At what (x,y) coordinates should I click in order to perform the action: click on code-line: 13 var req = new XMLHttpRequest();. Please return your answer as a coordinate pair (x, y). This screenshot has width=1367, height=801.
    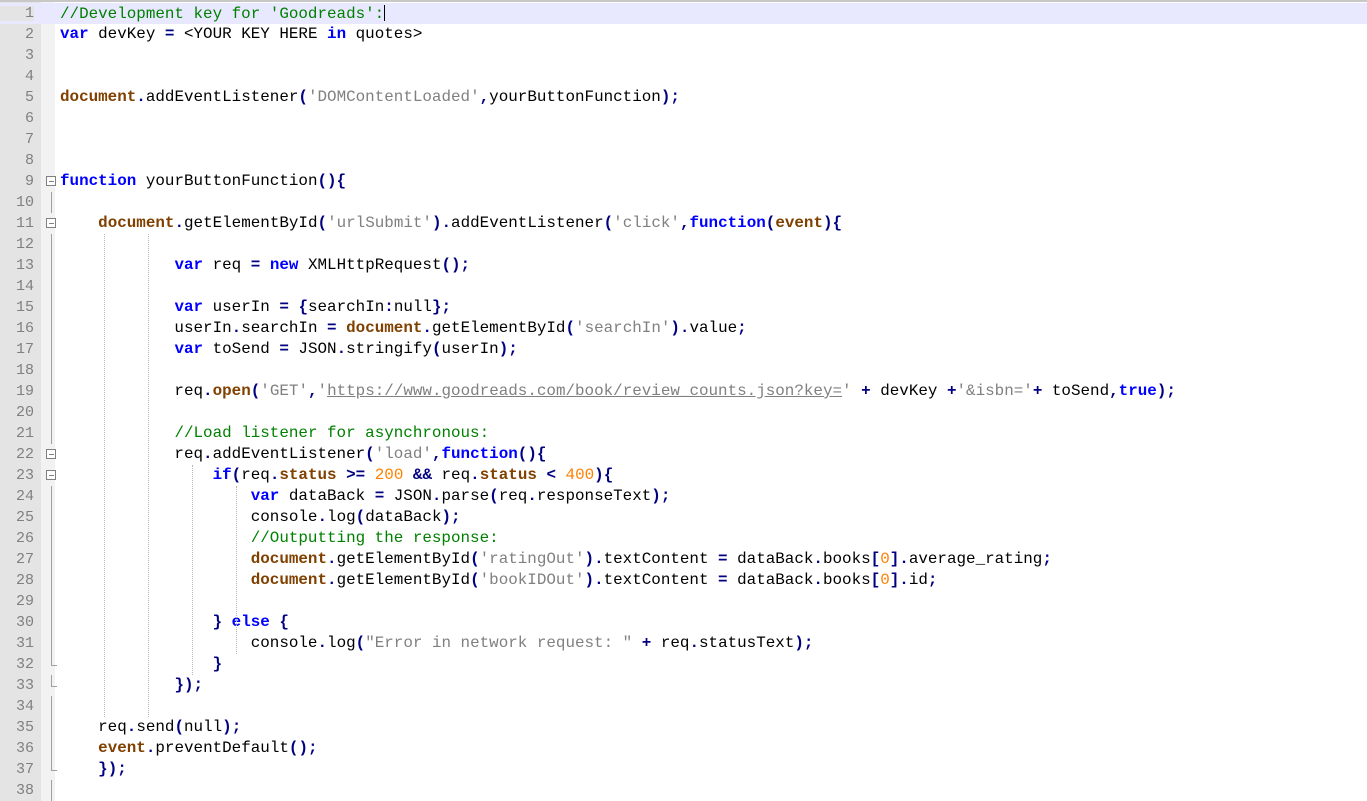
    Looking at the image, I should click on (683, 265).